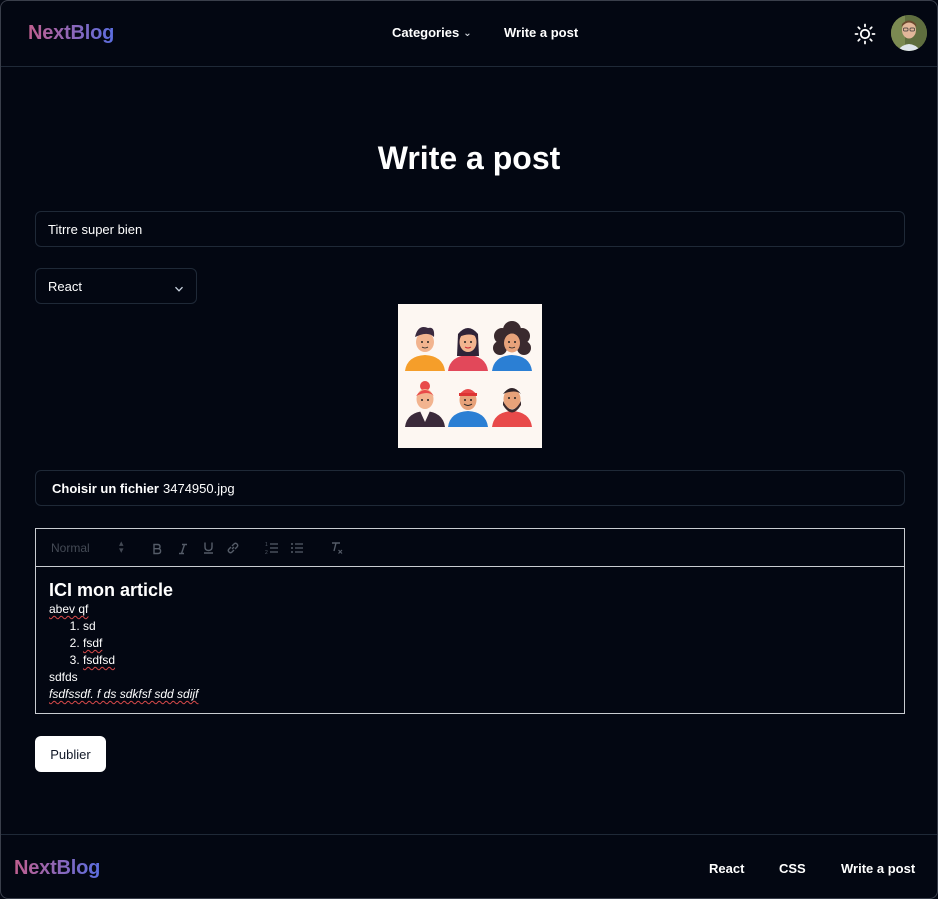 This screenshot has width=938, height=899. I want to click on publish-button: Publier, so click(70, 754).